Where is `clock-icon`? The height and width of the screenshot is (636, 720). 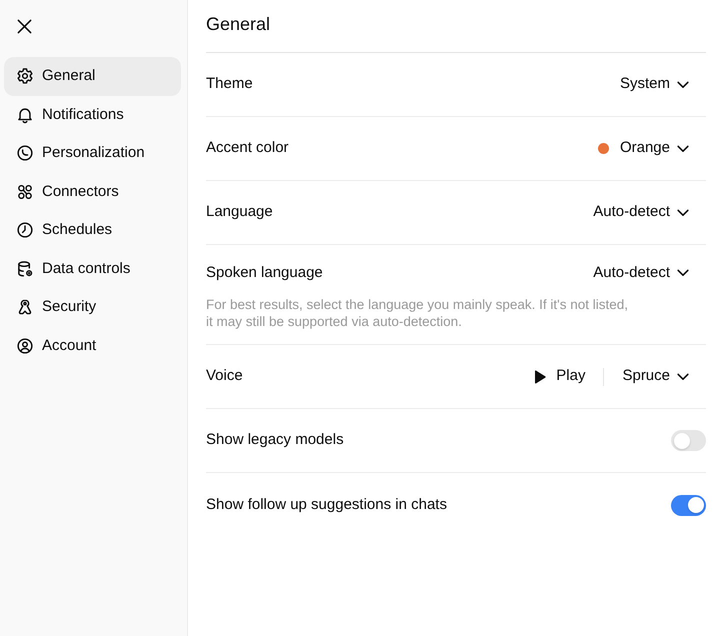 clock-icon is located at coordinates (25, 230).